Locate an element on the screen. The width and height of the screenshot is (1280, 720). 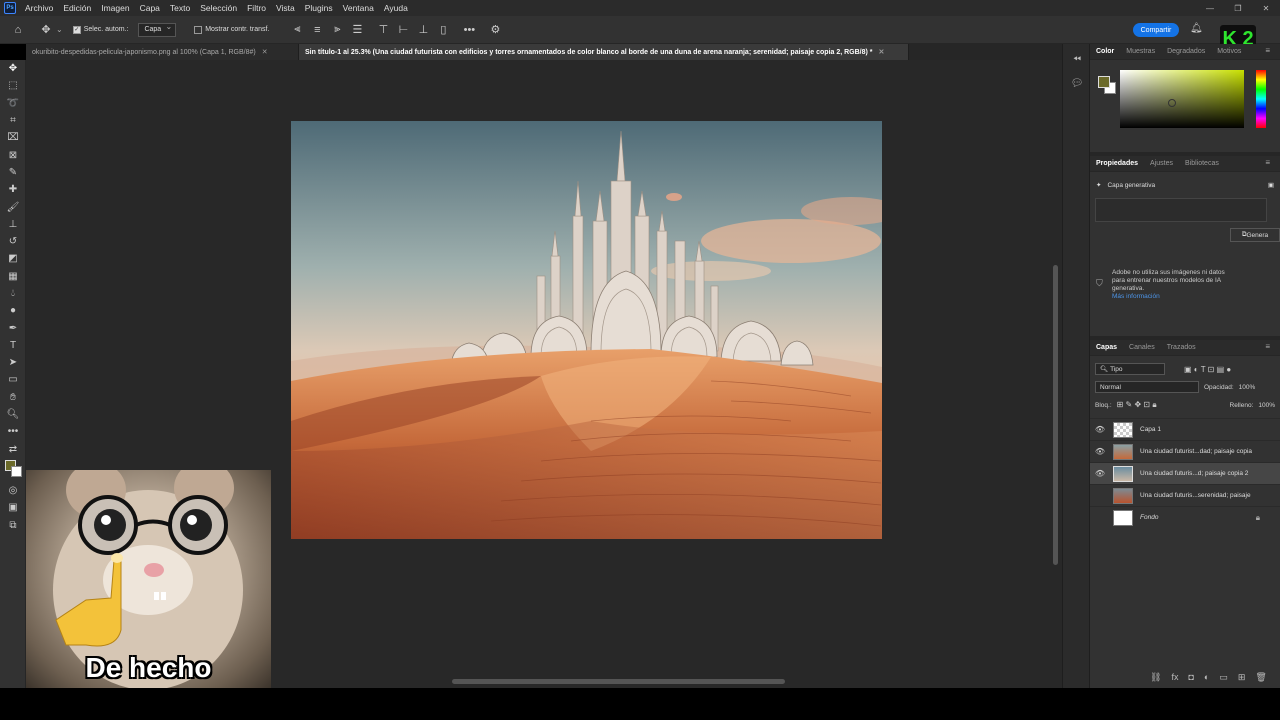
horizontal-scrollbar is located at coordinates (662, 681).